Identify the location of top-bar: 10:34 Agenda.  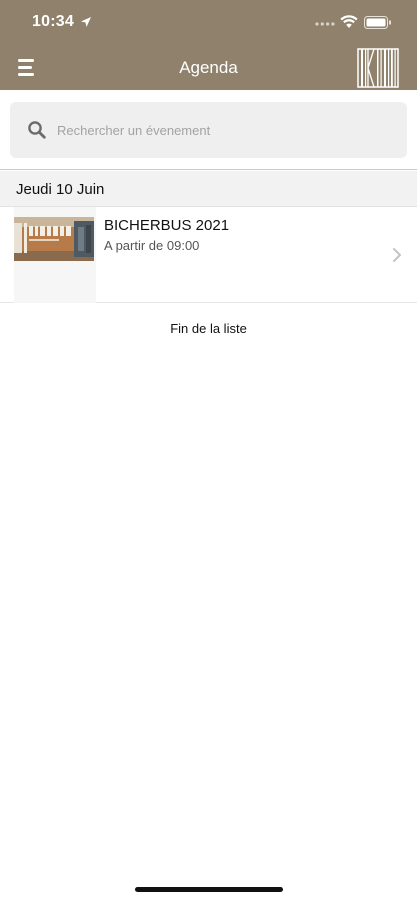
(208, 45).